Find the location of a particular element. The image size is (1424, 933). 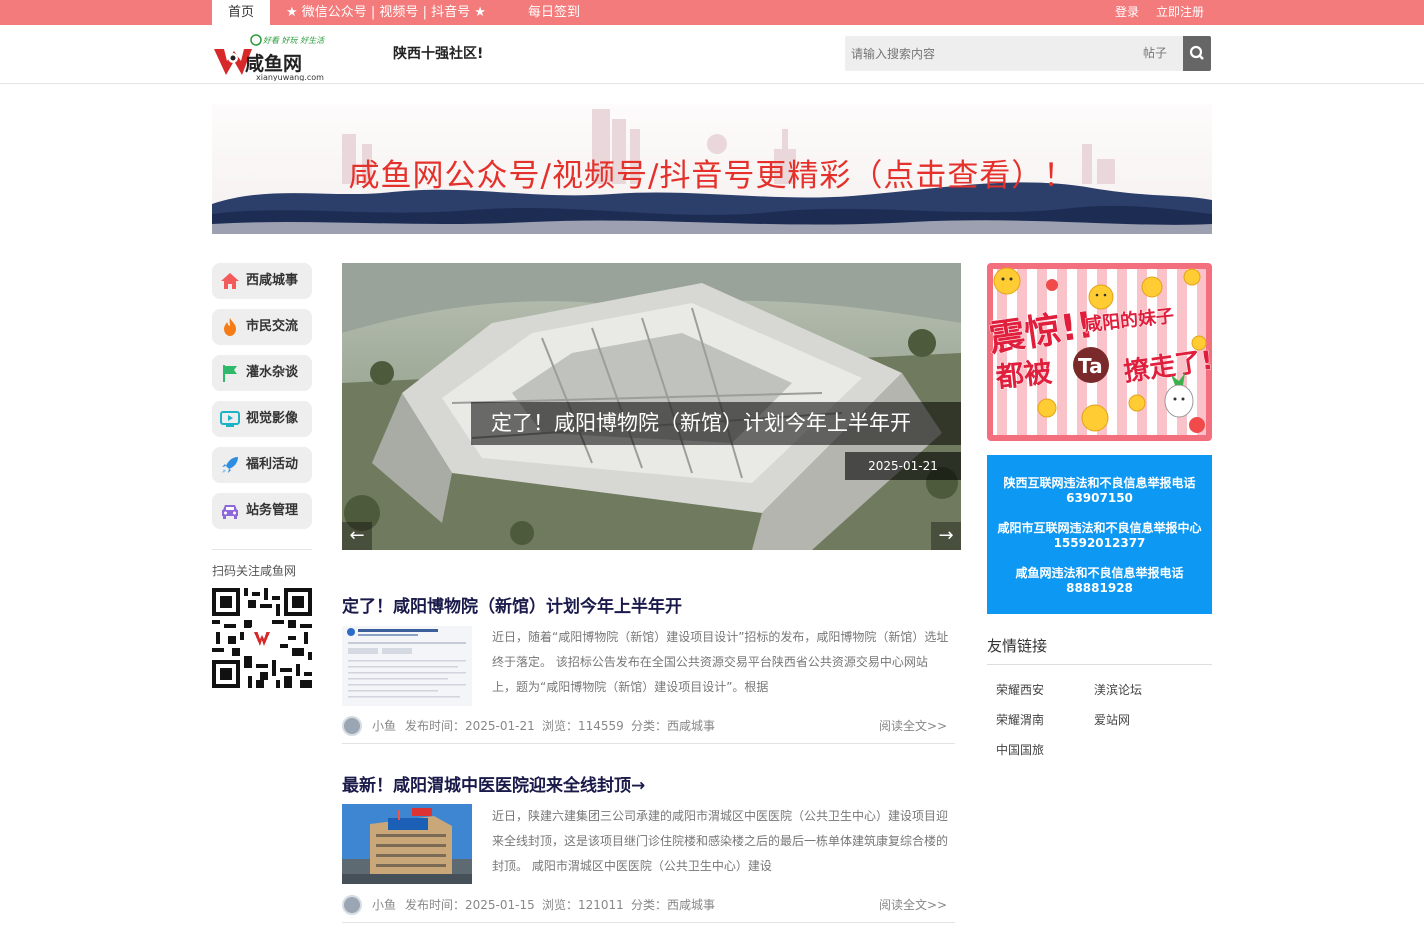

wechat-qr-code is located at coordinates (262, 638).